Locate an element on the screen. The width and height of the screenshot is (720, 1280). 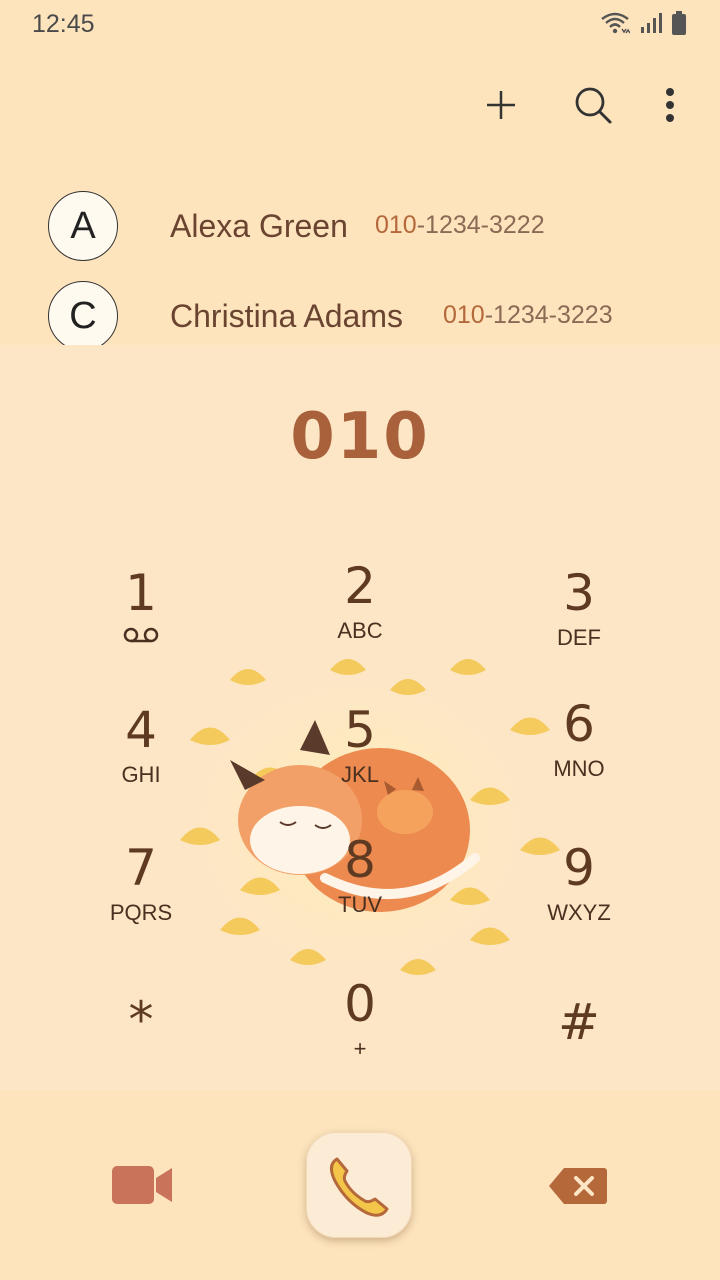
contact-name: Alexa Green is located at coordinates (259, 226).